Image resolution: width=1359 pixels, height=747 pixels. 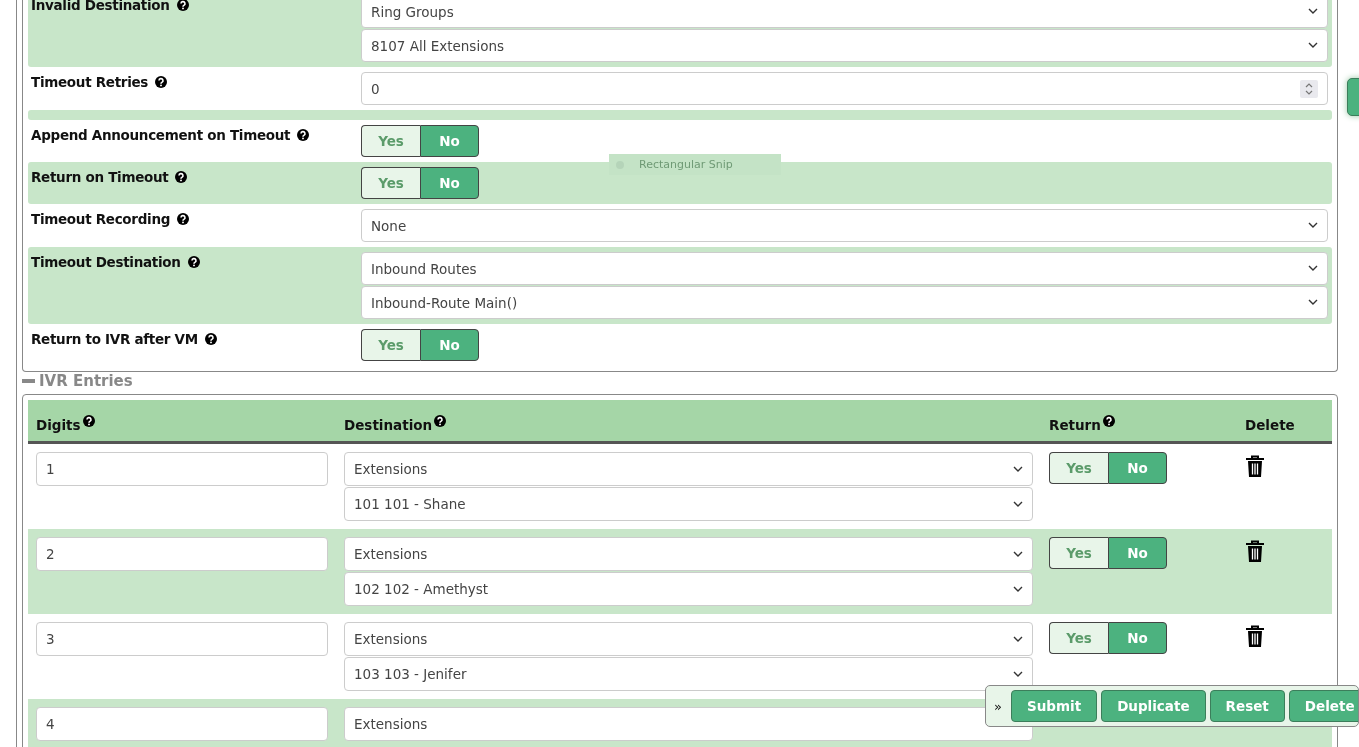 What do you see at coordinates (844, 302) in the screenshot?
I see `select-field: Inbound-Route Main()` at bounding box center [844, 302].